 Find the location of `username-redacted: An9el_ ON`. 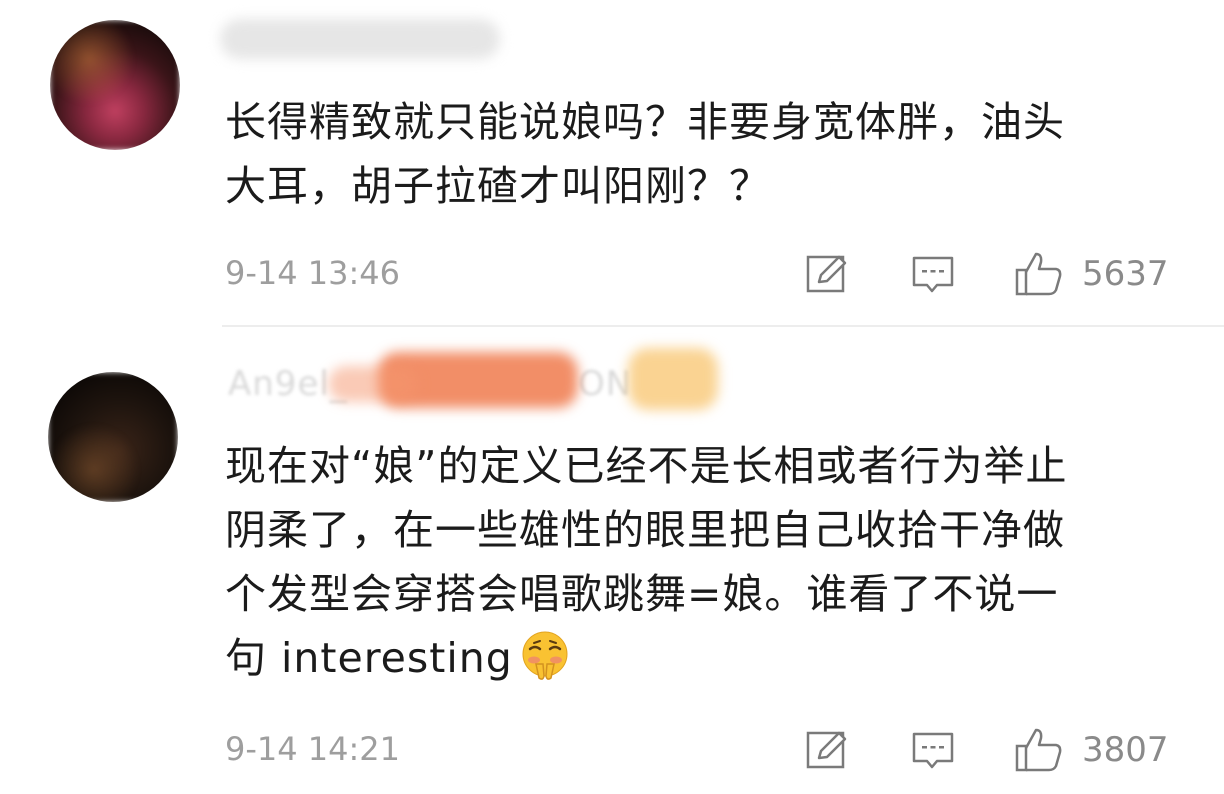

username-redacted: An9el_ ON is located at coordinates (478, 379).